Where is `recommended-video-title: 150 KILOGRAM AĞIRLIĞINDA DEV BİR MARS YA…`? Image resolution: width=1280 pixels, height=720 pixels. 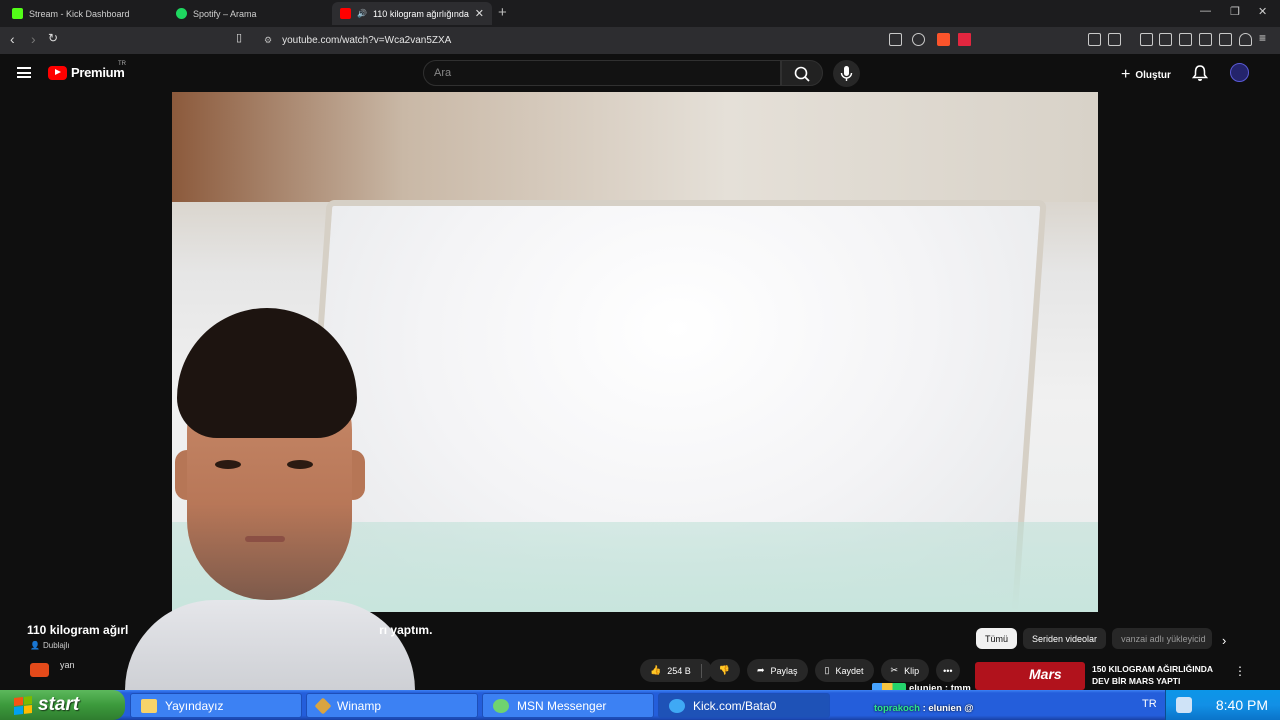
recommended-video-title: 150 KILOGRAM AĞIRLIĞINDA DEV BİR MARS YA… is located at coordinates (1159, 675).